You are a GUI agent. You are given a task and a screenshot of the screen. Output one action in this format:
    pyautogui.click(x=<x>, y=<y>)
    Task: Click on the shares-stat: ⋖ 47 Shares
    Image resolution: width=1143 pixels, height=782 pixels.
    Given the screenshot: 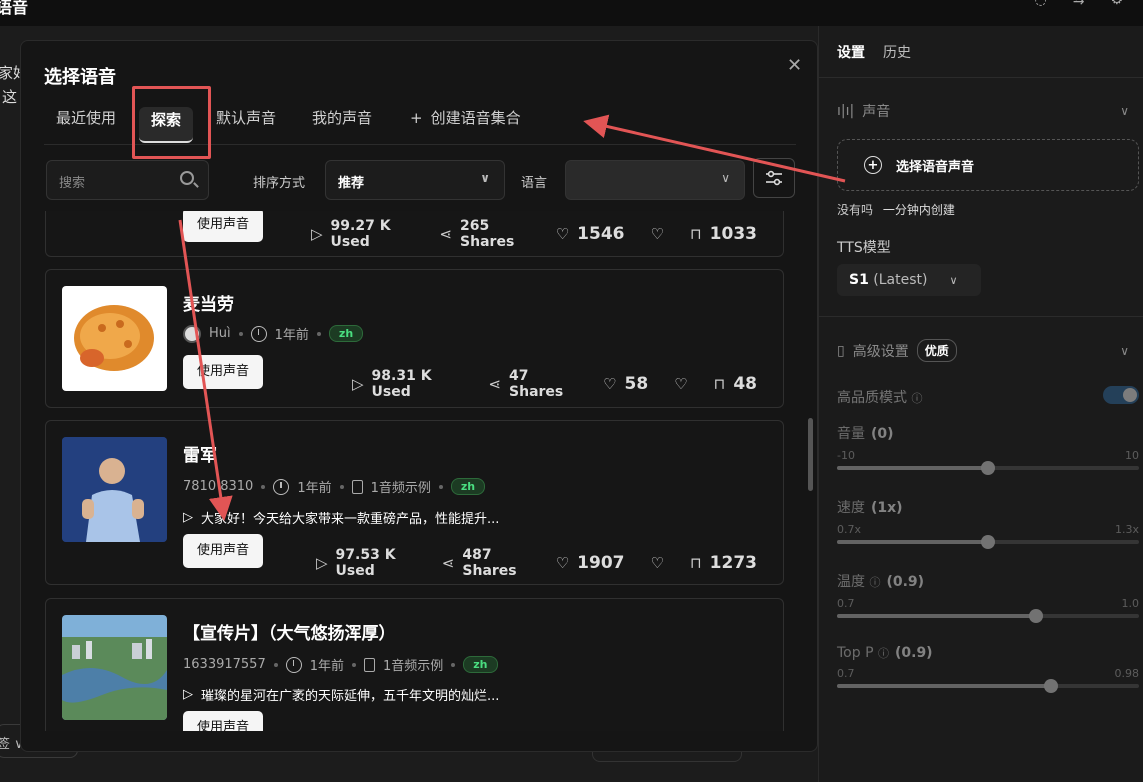 What is the action you would take?
    pyautogui.click(x=532, y=384)
    